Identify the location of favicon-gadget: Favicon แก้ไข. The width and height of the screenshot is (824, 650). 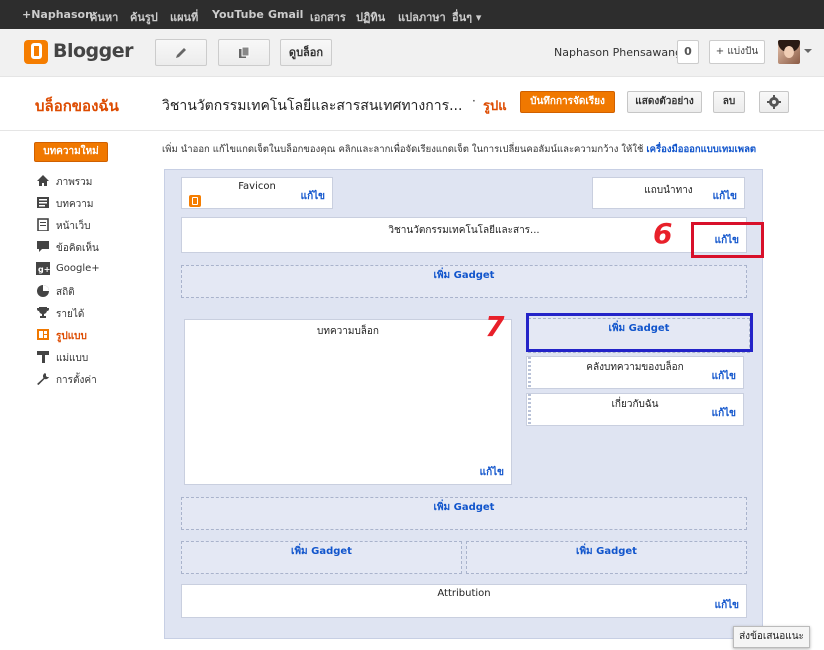
(257, 193).